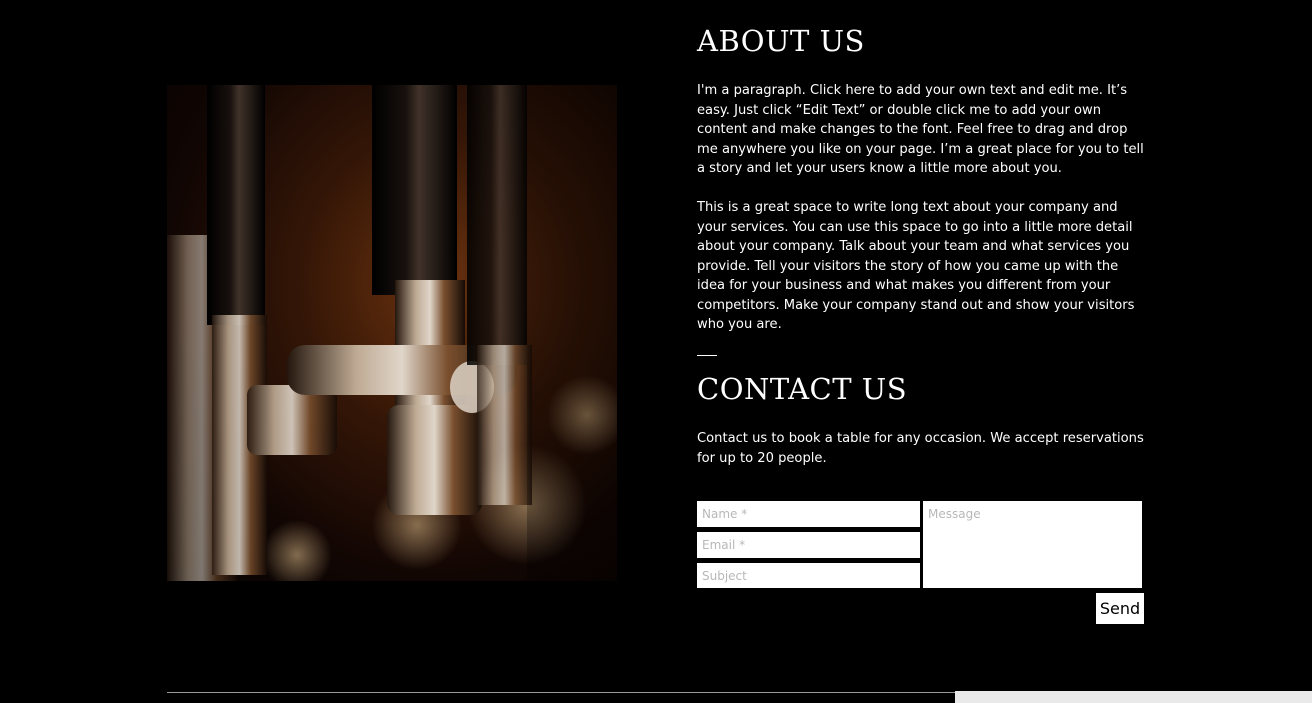 Image resolution: width=1312 pixels, height=703 pixels. Describe the element at coordinates (802, 389) in the screenshot. I see `contact-title: CONTACT US` at that location.